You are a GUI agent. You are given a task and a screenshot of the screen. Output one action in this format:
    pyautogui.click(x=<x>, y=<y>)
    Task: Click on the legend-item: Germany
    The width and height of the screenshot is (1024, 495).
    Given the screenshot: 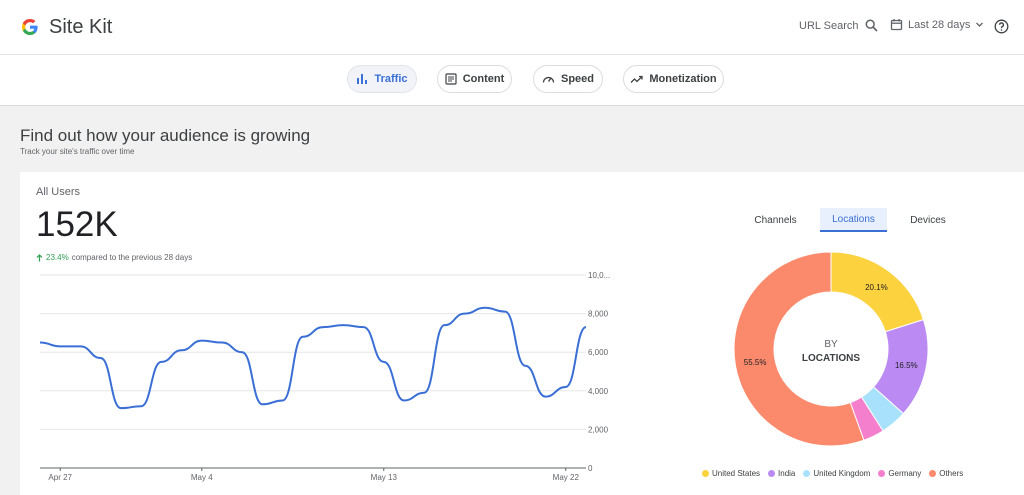 What is the action you would take?
    pyautogui.click(x=899, y=473)
    